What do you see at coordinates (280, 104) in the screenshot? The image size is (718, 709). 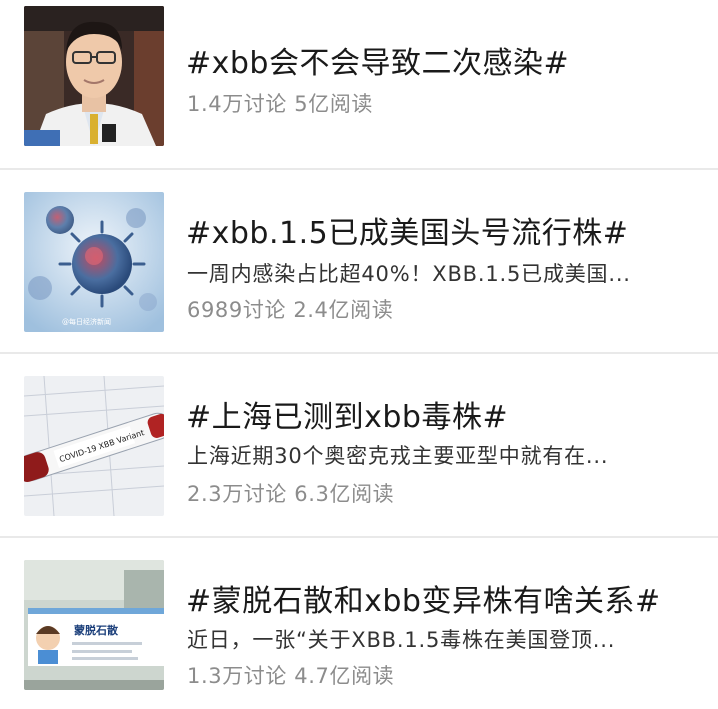 I see `topic-stats: 1.4万讨论 5亿阅读` at bounding box center [280, 104].